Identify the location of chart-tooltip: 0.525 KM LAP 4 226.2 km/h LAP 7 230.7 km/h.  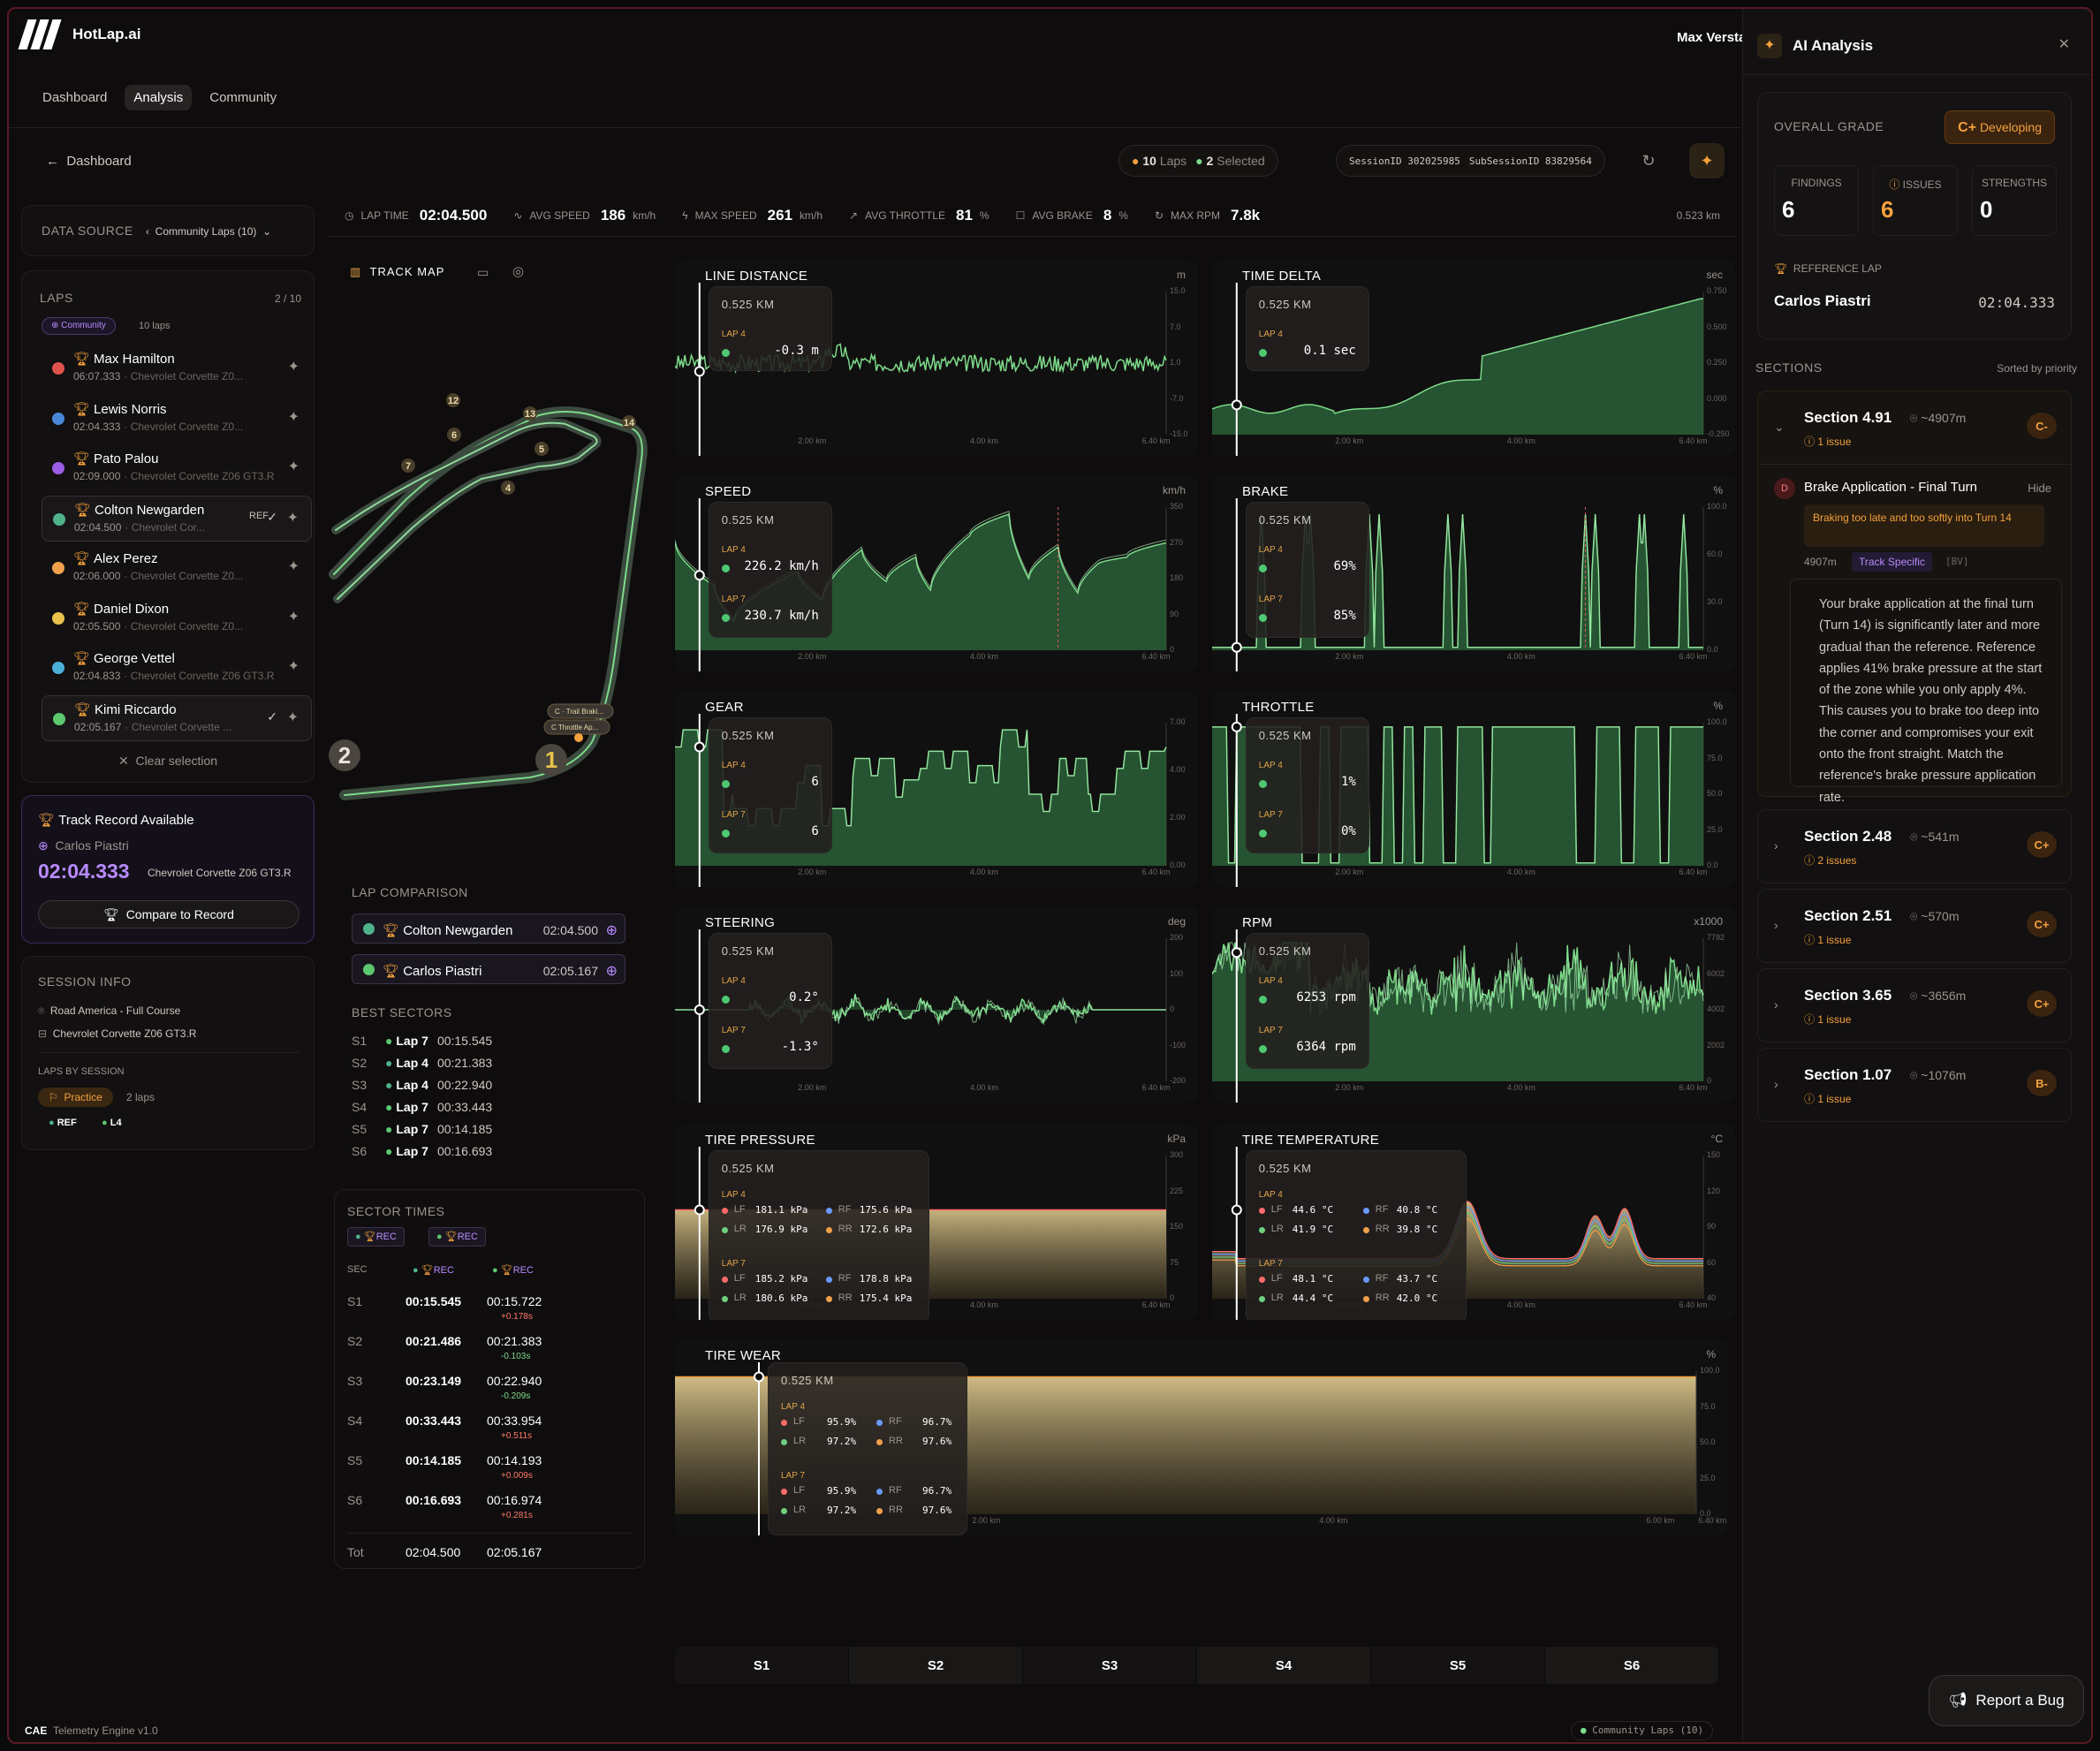
(770, 570).